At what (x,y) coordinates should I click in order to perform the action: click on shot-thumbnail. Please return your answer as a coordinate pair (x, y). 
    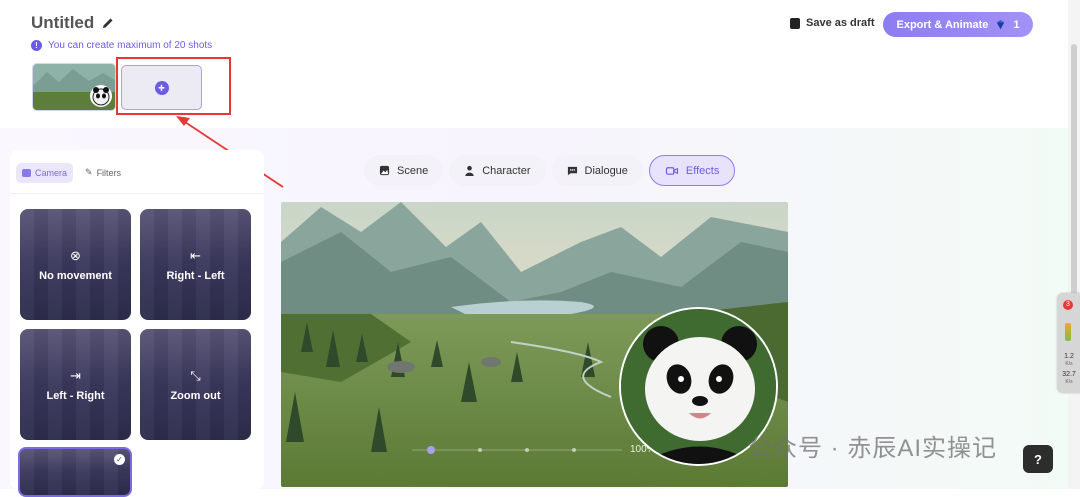
    Looking at the image, I should click on (74, 87).